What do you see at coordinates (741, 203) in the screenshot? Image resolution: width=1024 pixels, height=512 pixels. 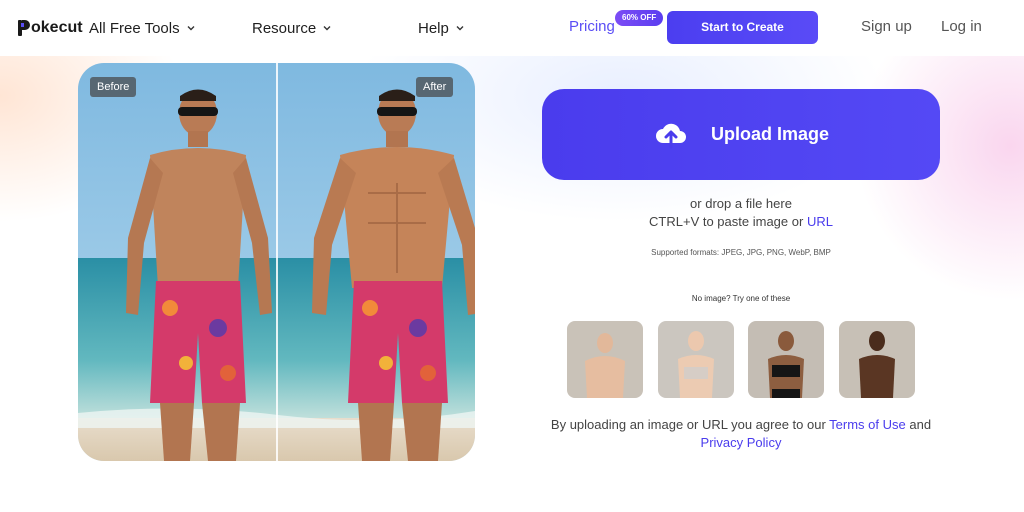 I see `drop-file-text: or drop a file here` at bounding box center [741, 203].